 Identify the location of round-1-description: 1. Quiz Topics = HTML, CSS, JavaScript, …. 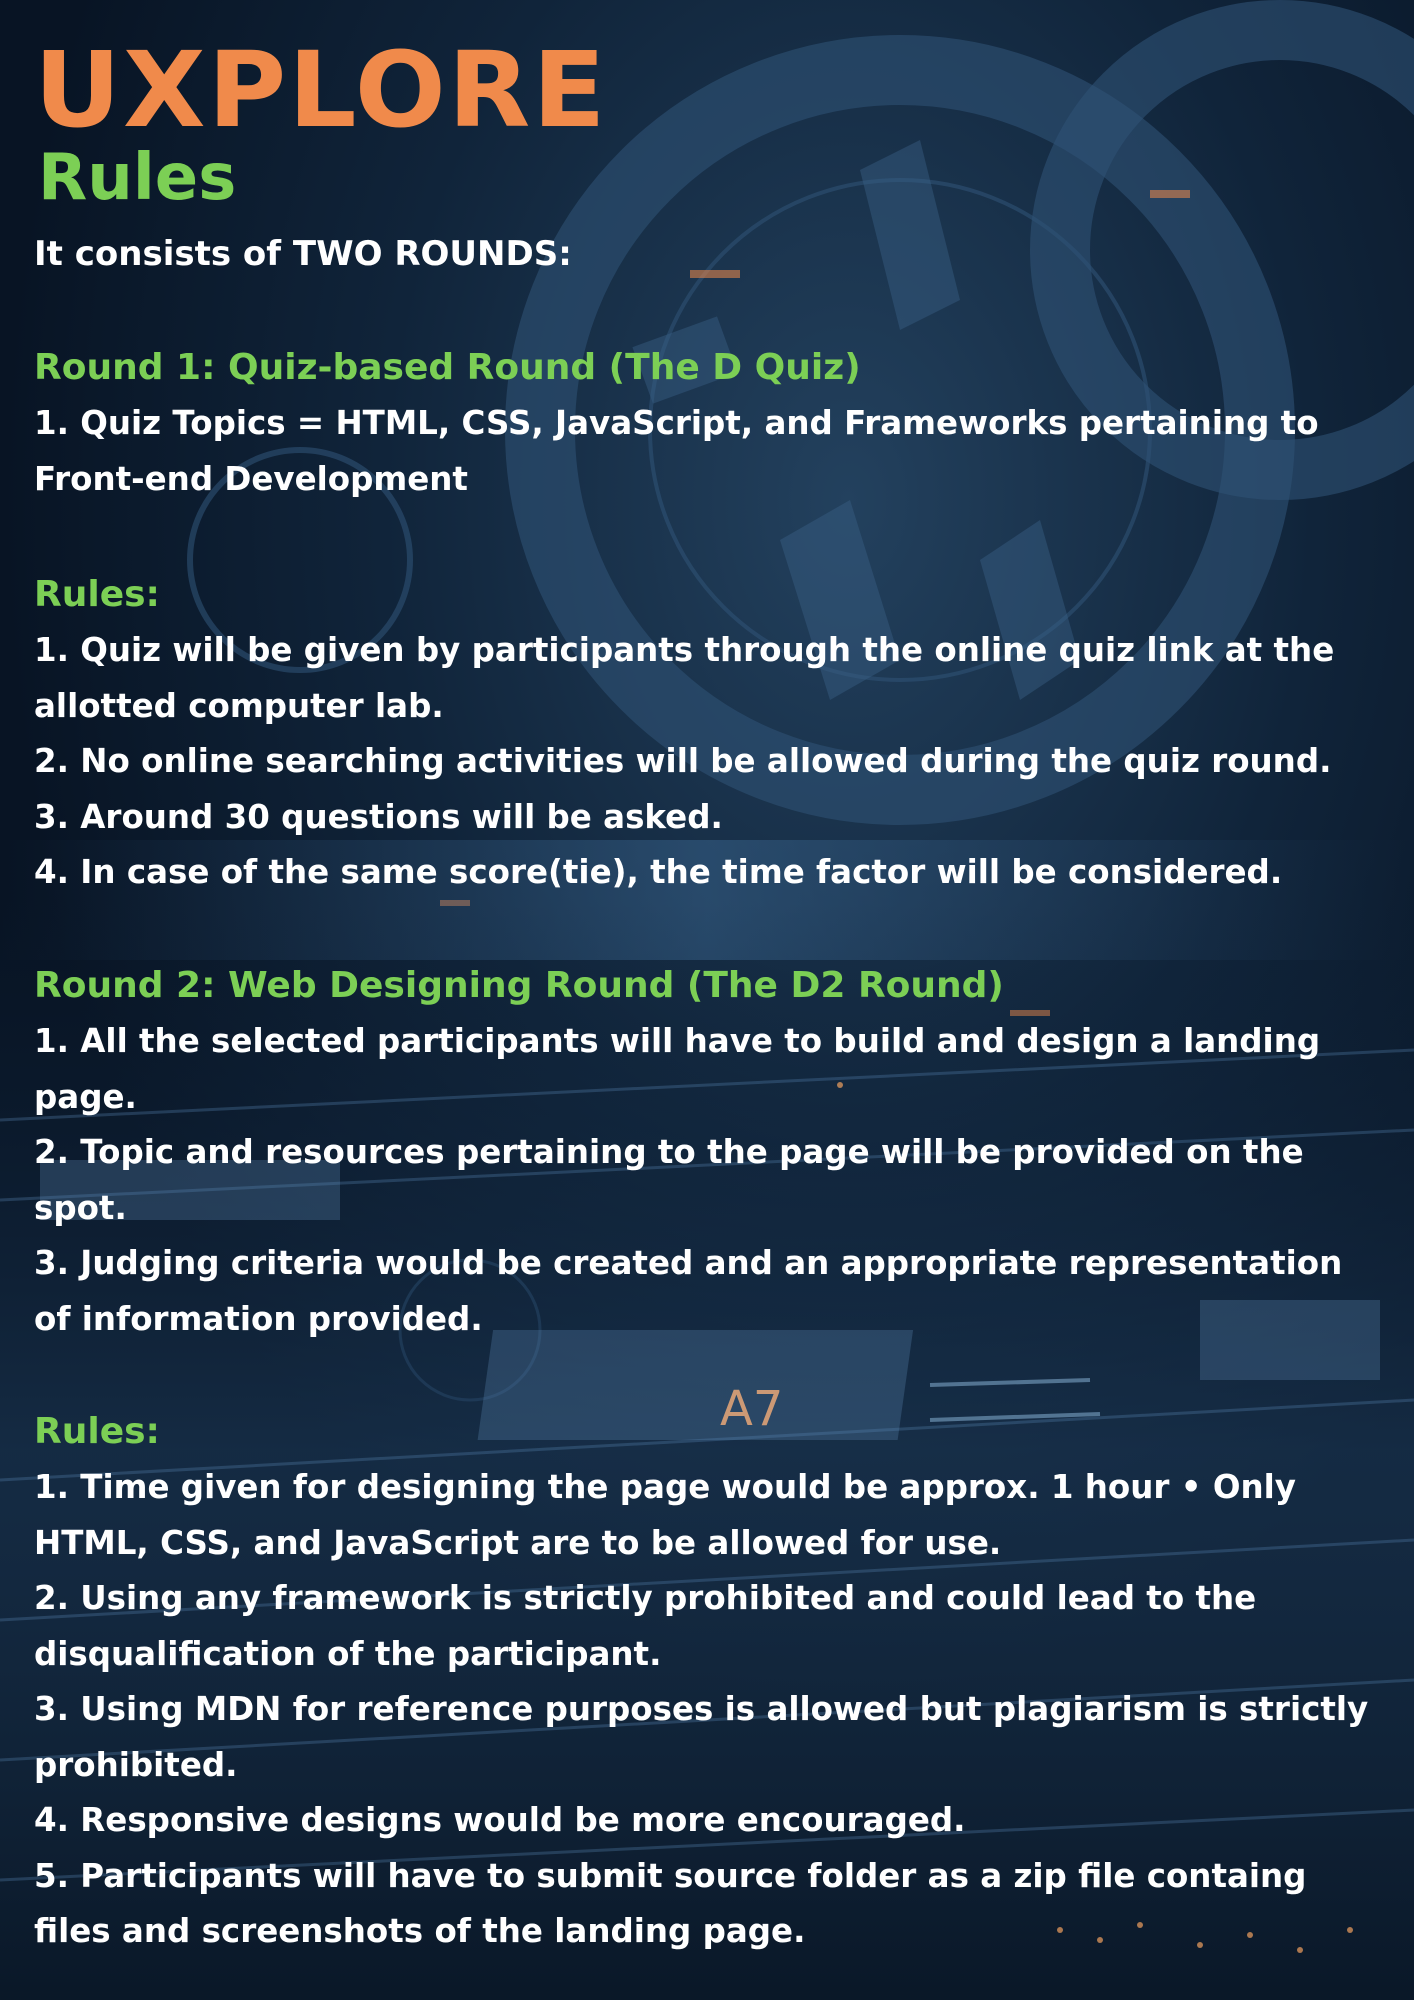
(709, 451).